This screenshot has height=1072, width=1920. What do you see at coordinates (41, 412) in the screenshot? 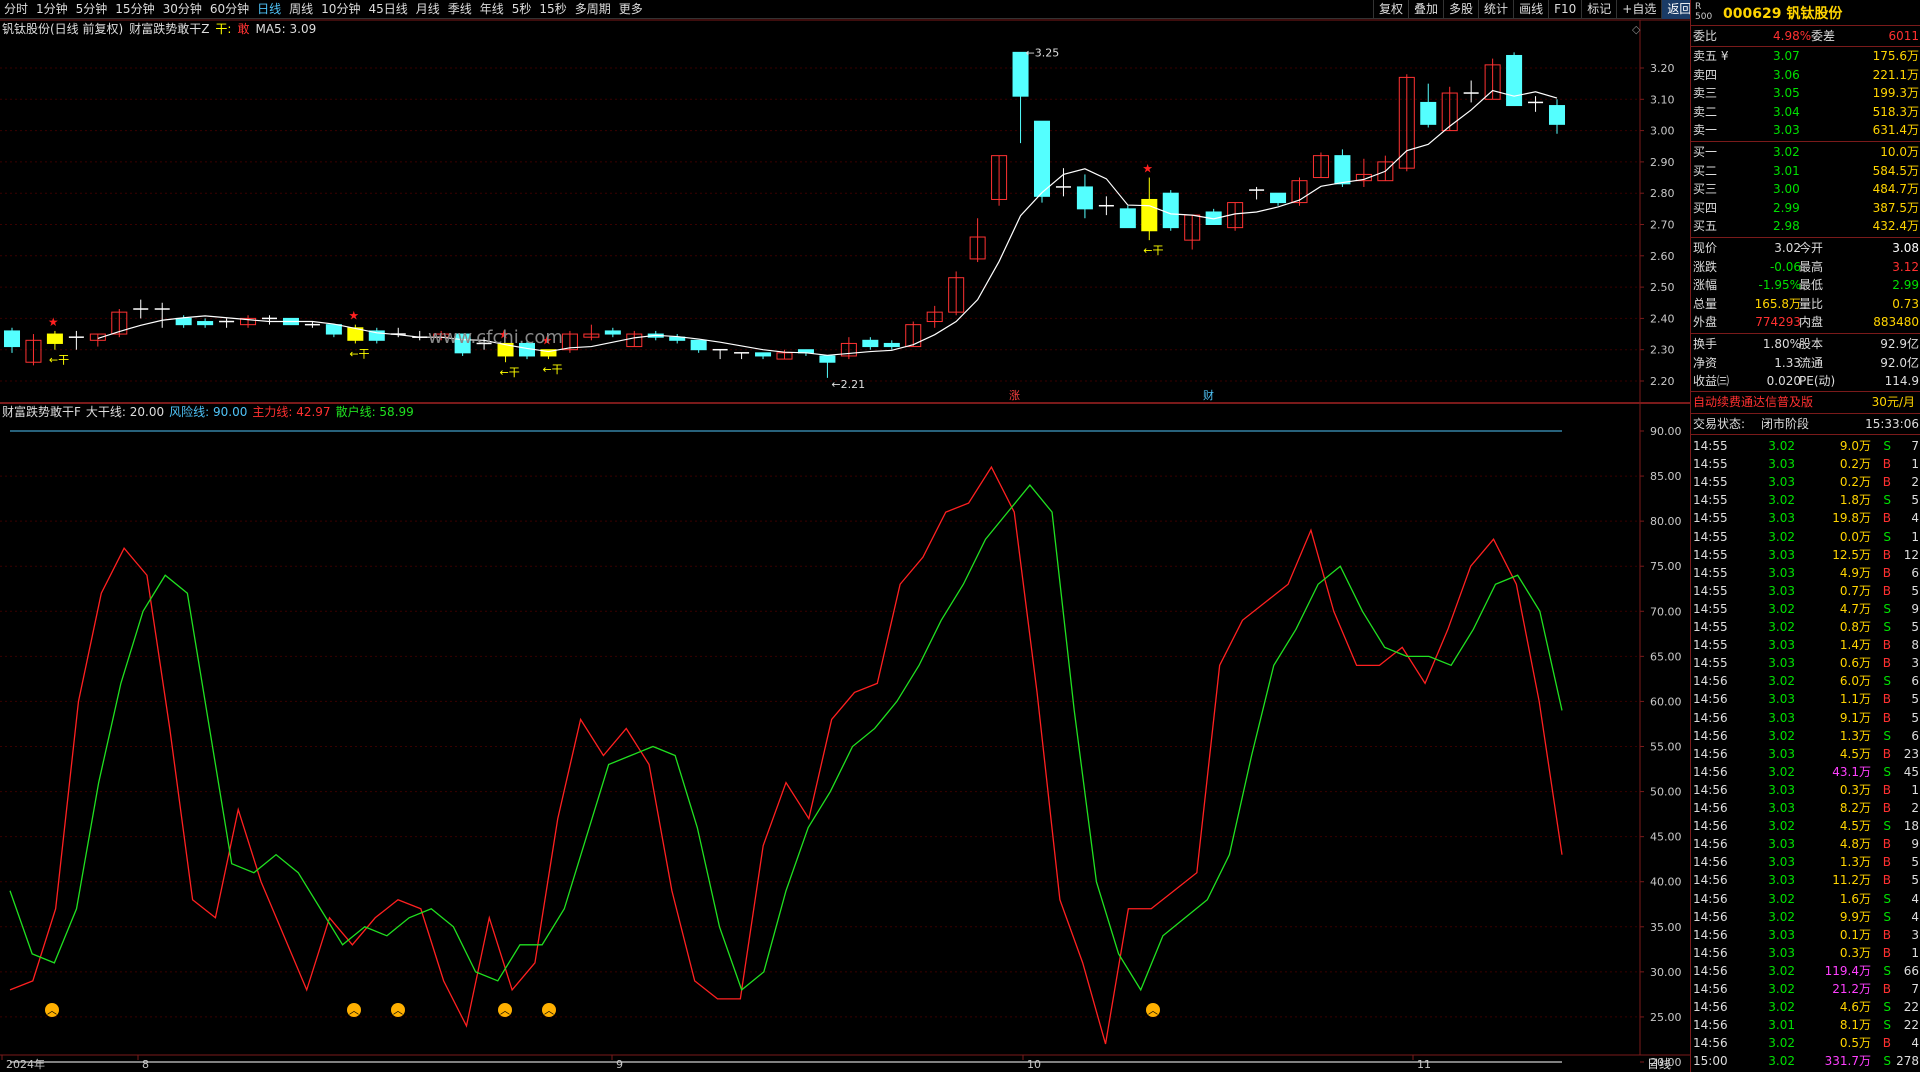
I see `sub-indicator-name: 财富跌势敢干F` at bounding box center [41, 412].